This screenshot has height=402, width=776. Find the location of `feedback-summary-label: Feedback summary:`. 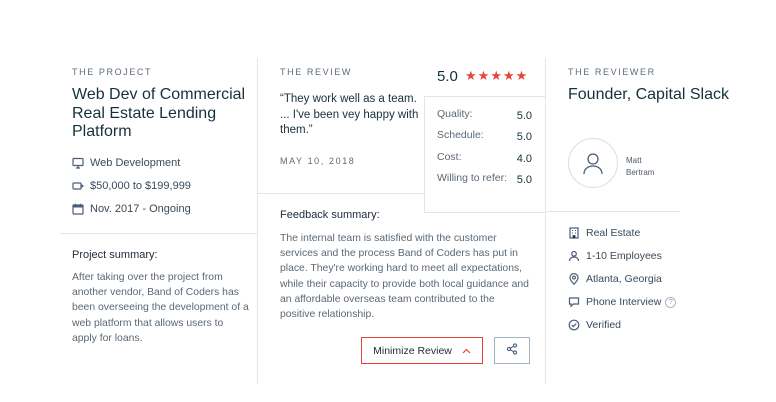

feedback-summary-label: Feedback summary: is located at coordinates (330, 215).